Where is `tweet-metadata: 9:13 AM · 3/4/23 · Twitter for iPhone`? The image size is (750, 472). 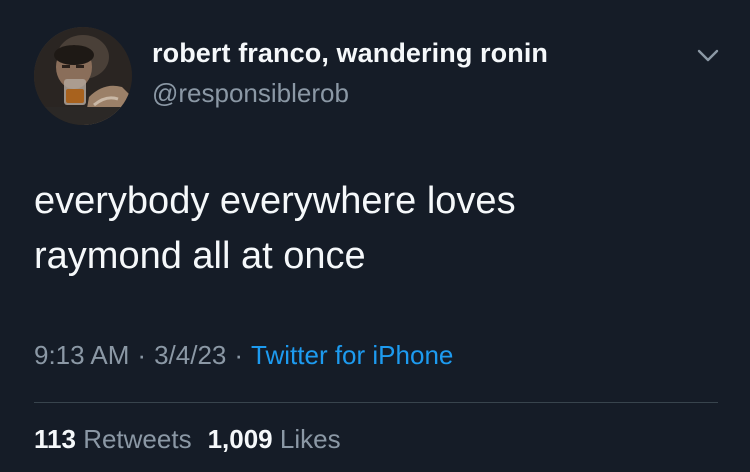
tweet-metadata: 9:13 AM · 3/4/23 · Twitter for iPhone is located at coordinates (243, 355).